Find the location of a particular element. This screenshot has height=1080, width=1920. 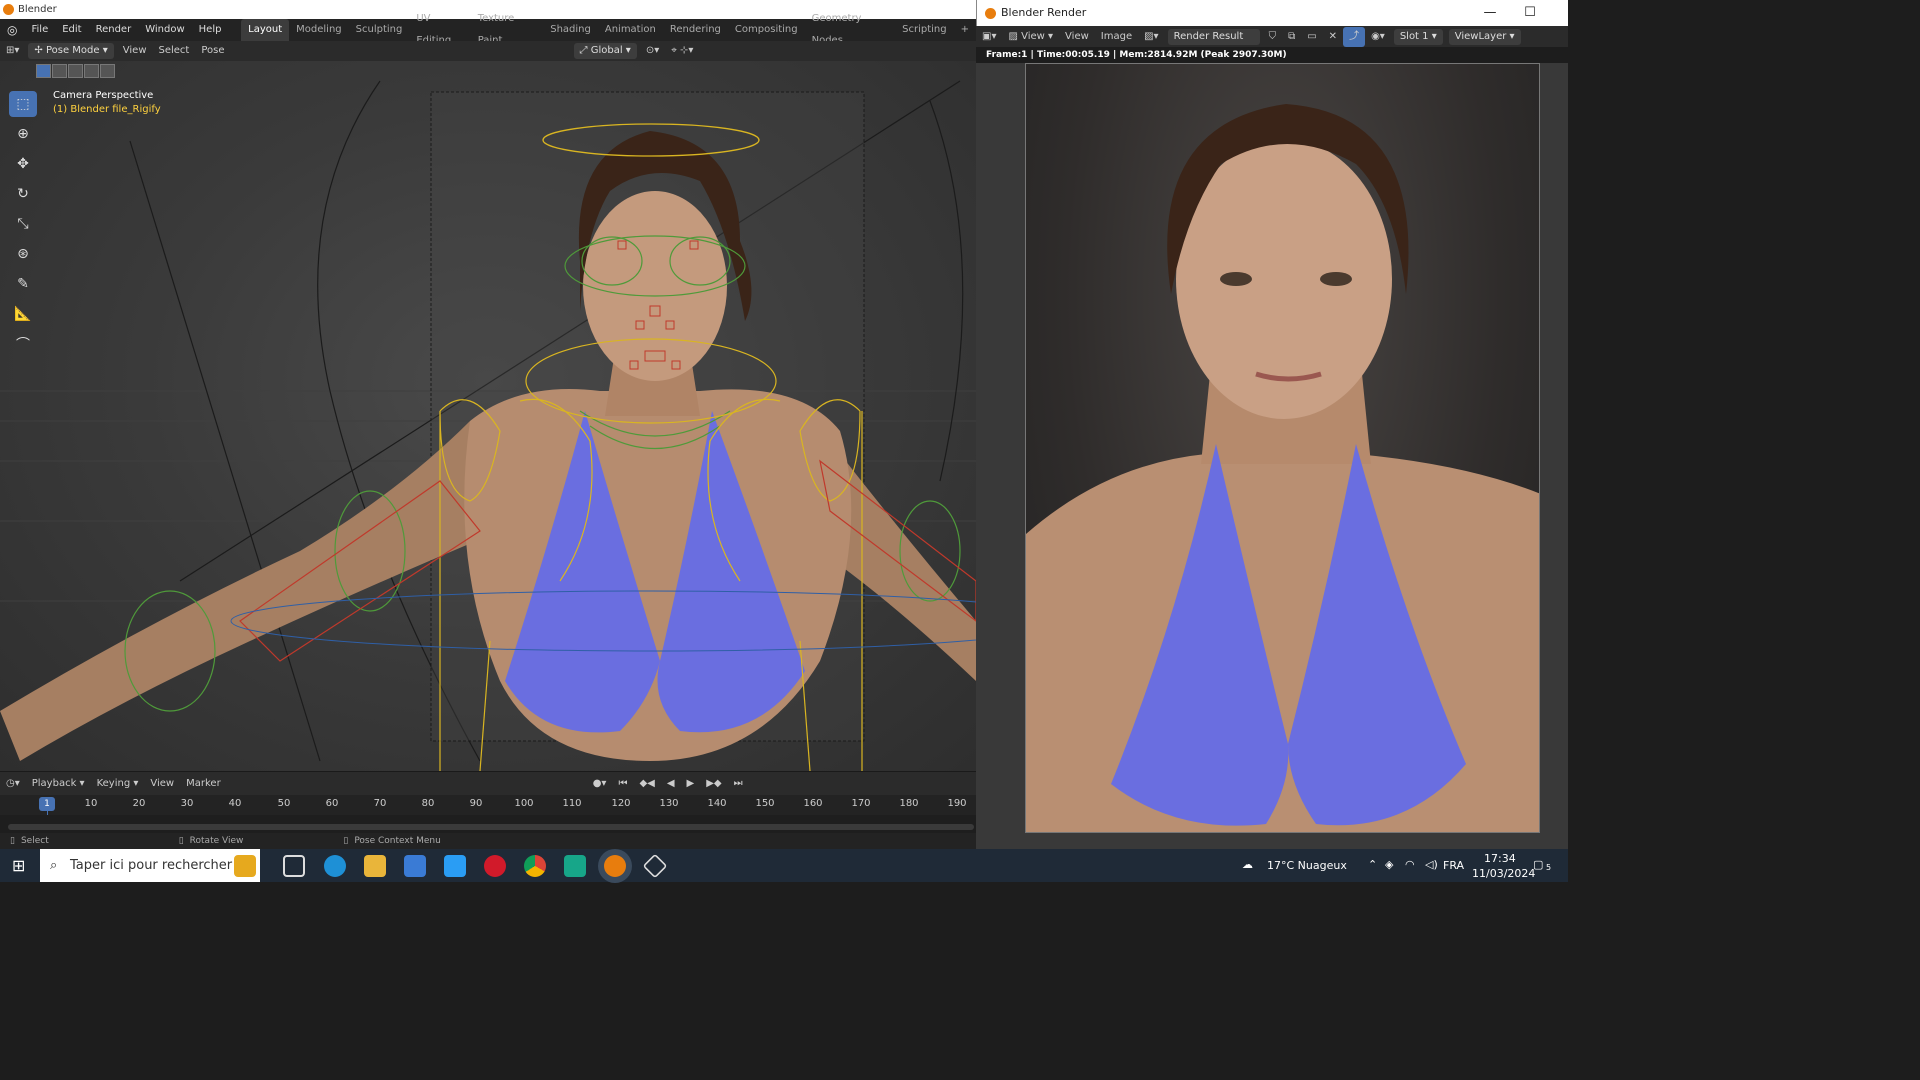

jump-keyframe-forward-icon: ▶◆ is located at coordinates (713, 784).